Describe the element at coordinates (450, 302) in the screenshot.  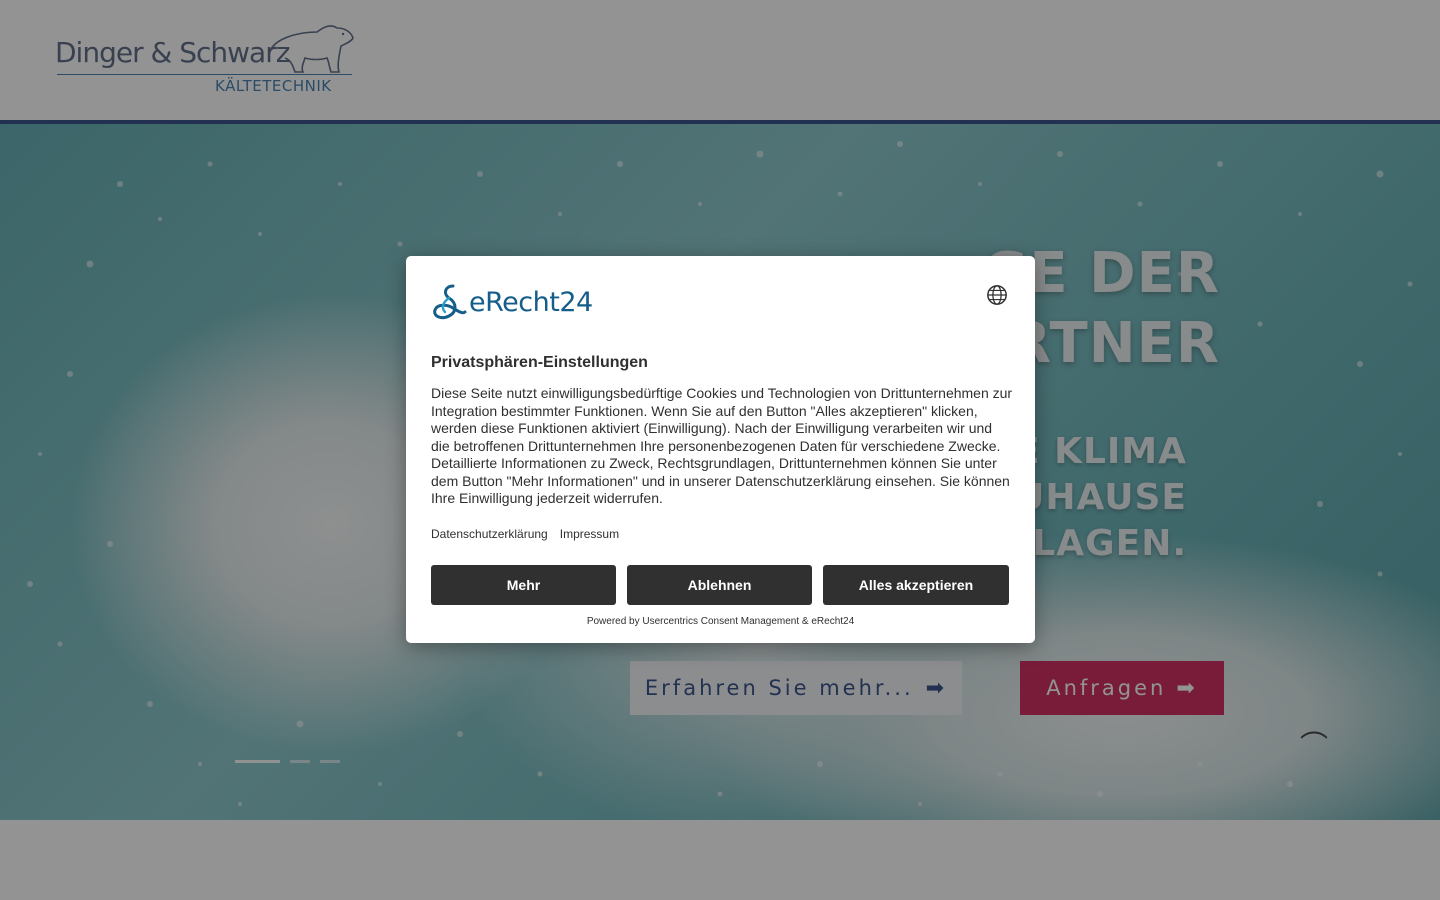
I see `erecht24-logo-icon` at that location.